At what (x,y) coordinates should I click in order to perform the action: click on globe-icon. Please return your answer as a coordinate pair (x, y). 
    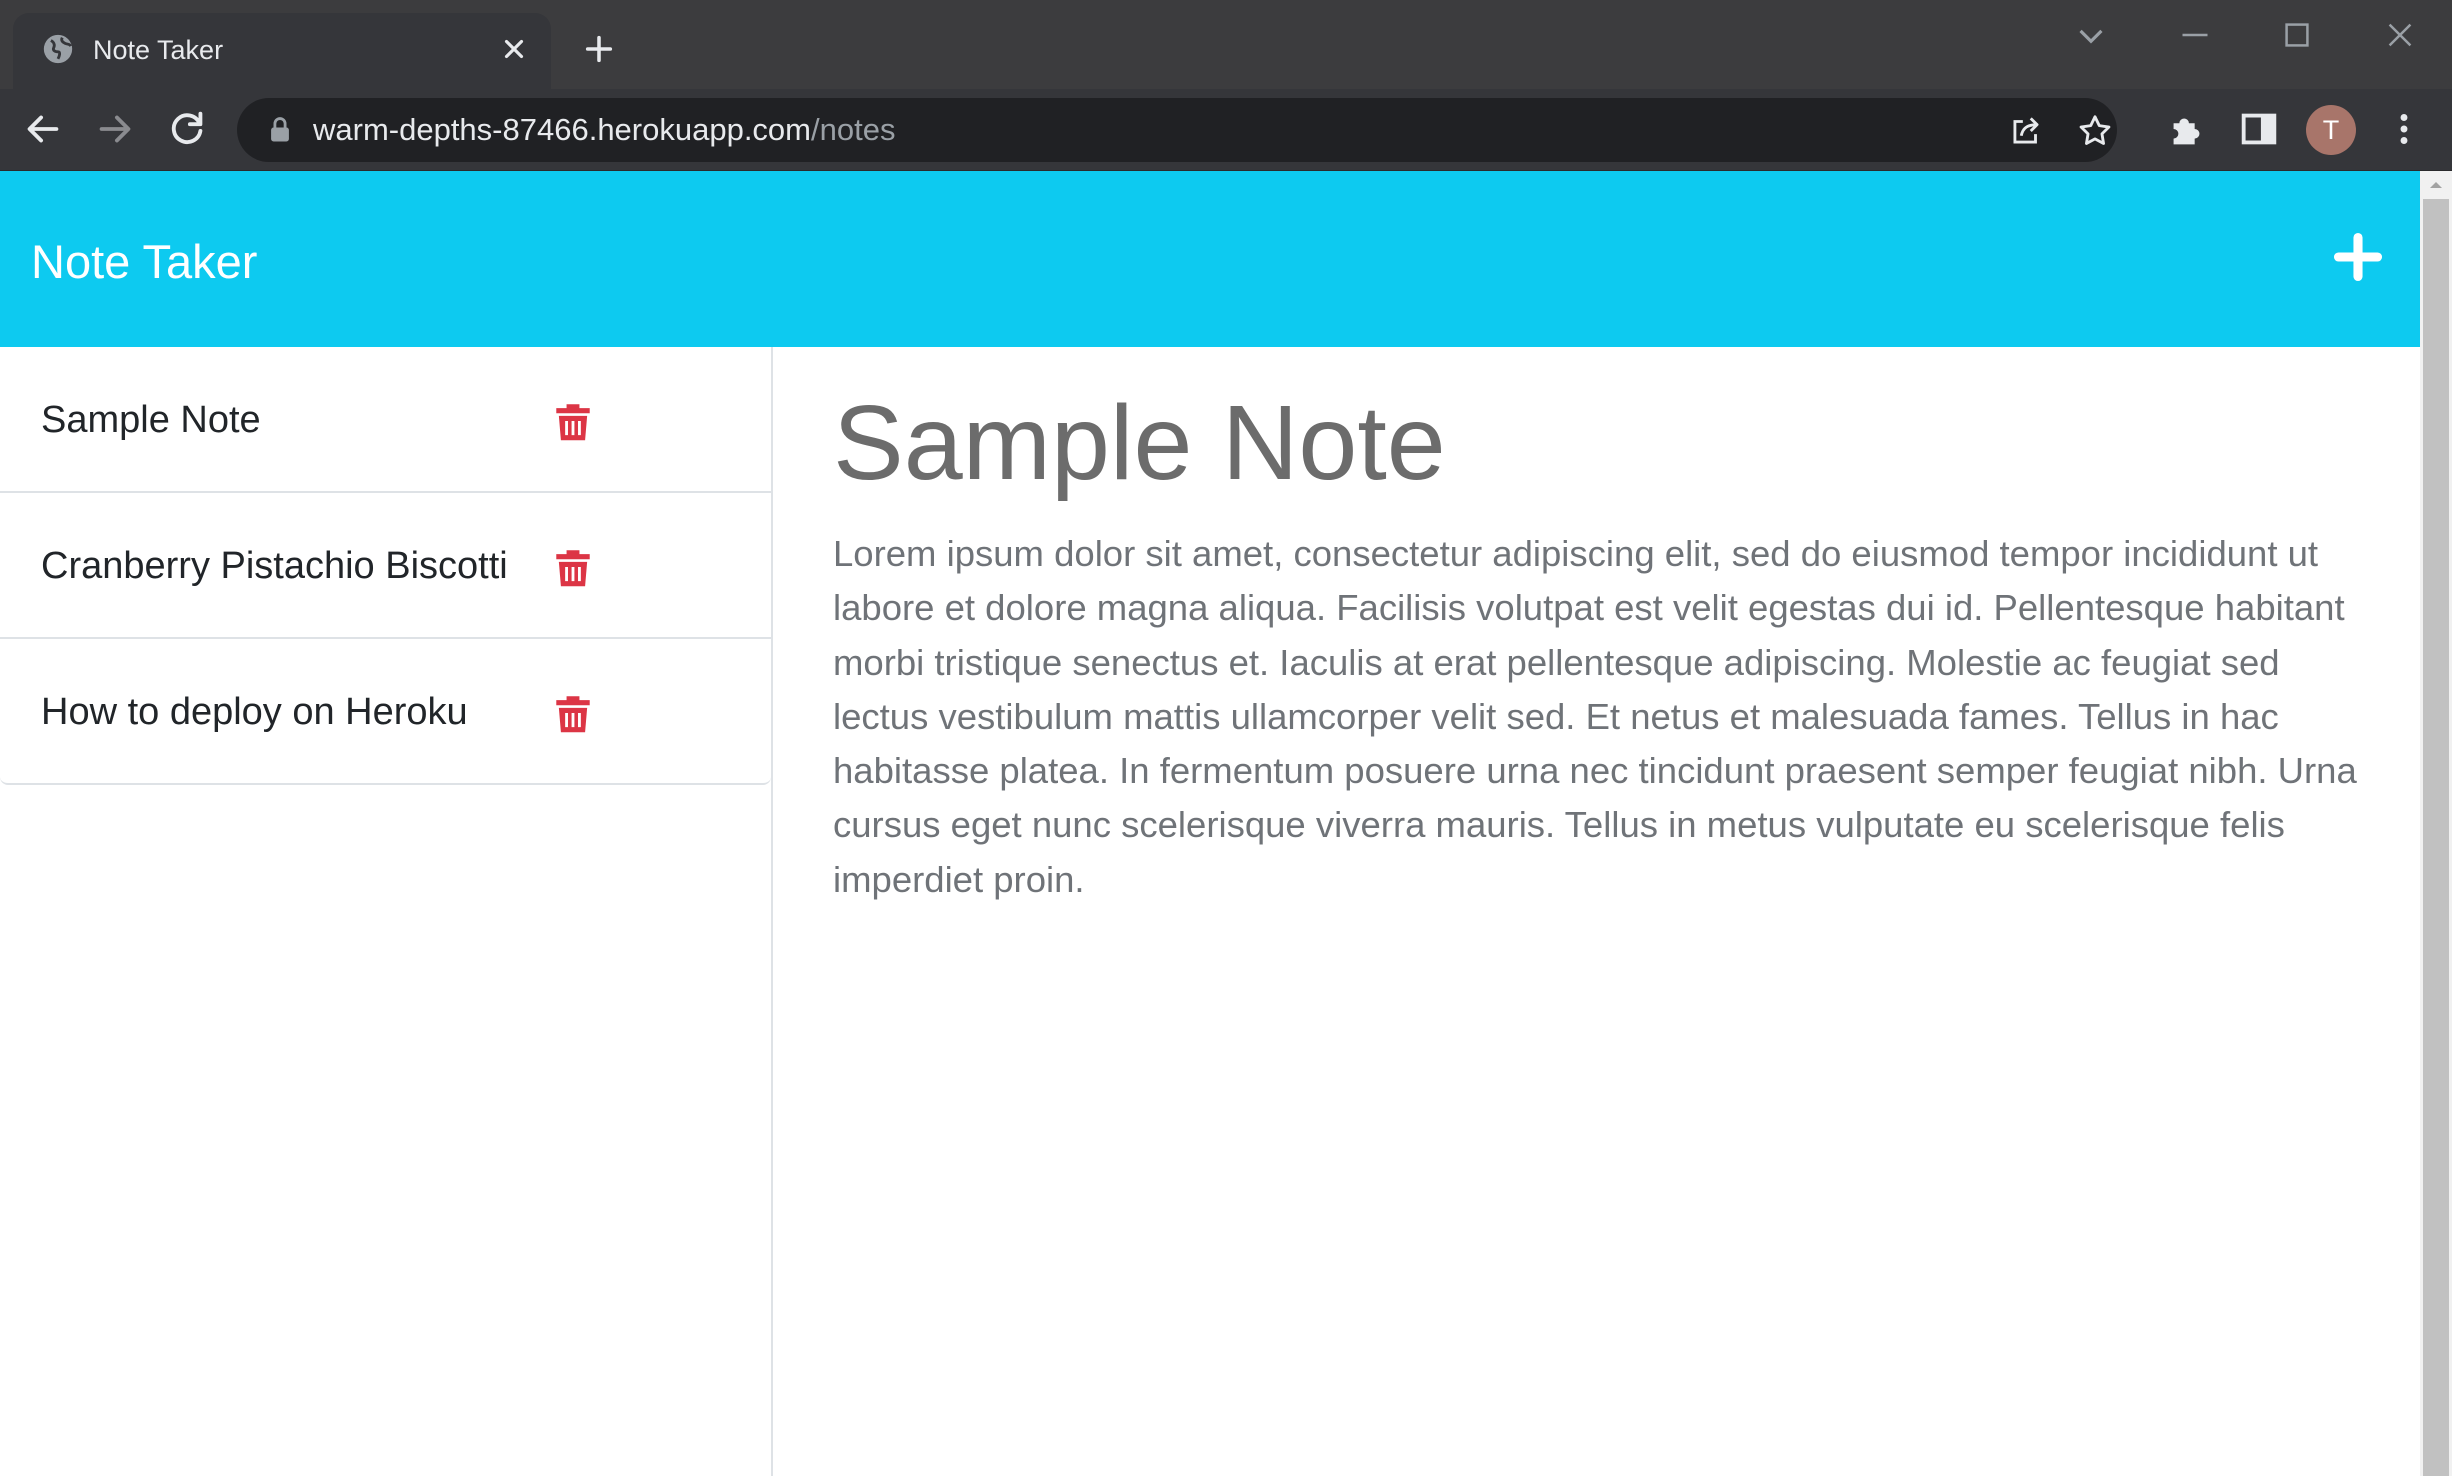
    Looking at the image, I should click on (58, 49).